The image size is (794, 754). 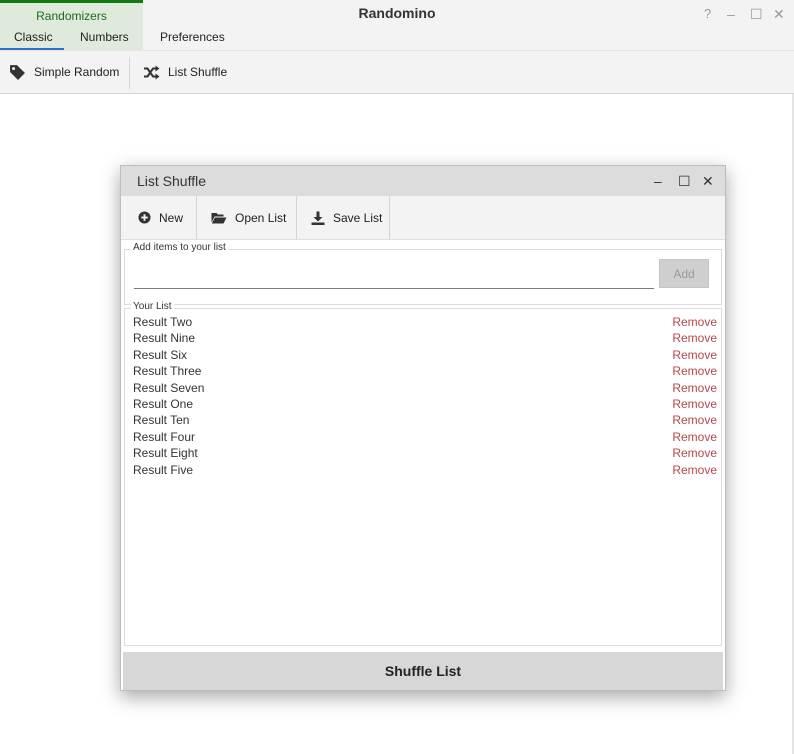 I want to click on tab-preferences: Preferences, so click(x=192, y=37).